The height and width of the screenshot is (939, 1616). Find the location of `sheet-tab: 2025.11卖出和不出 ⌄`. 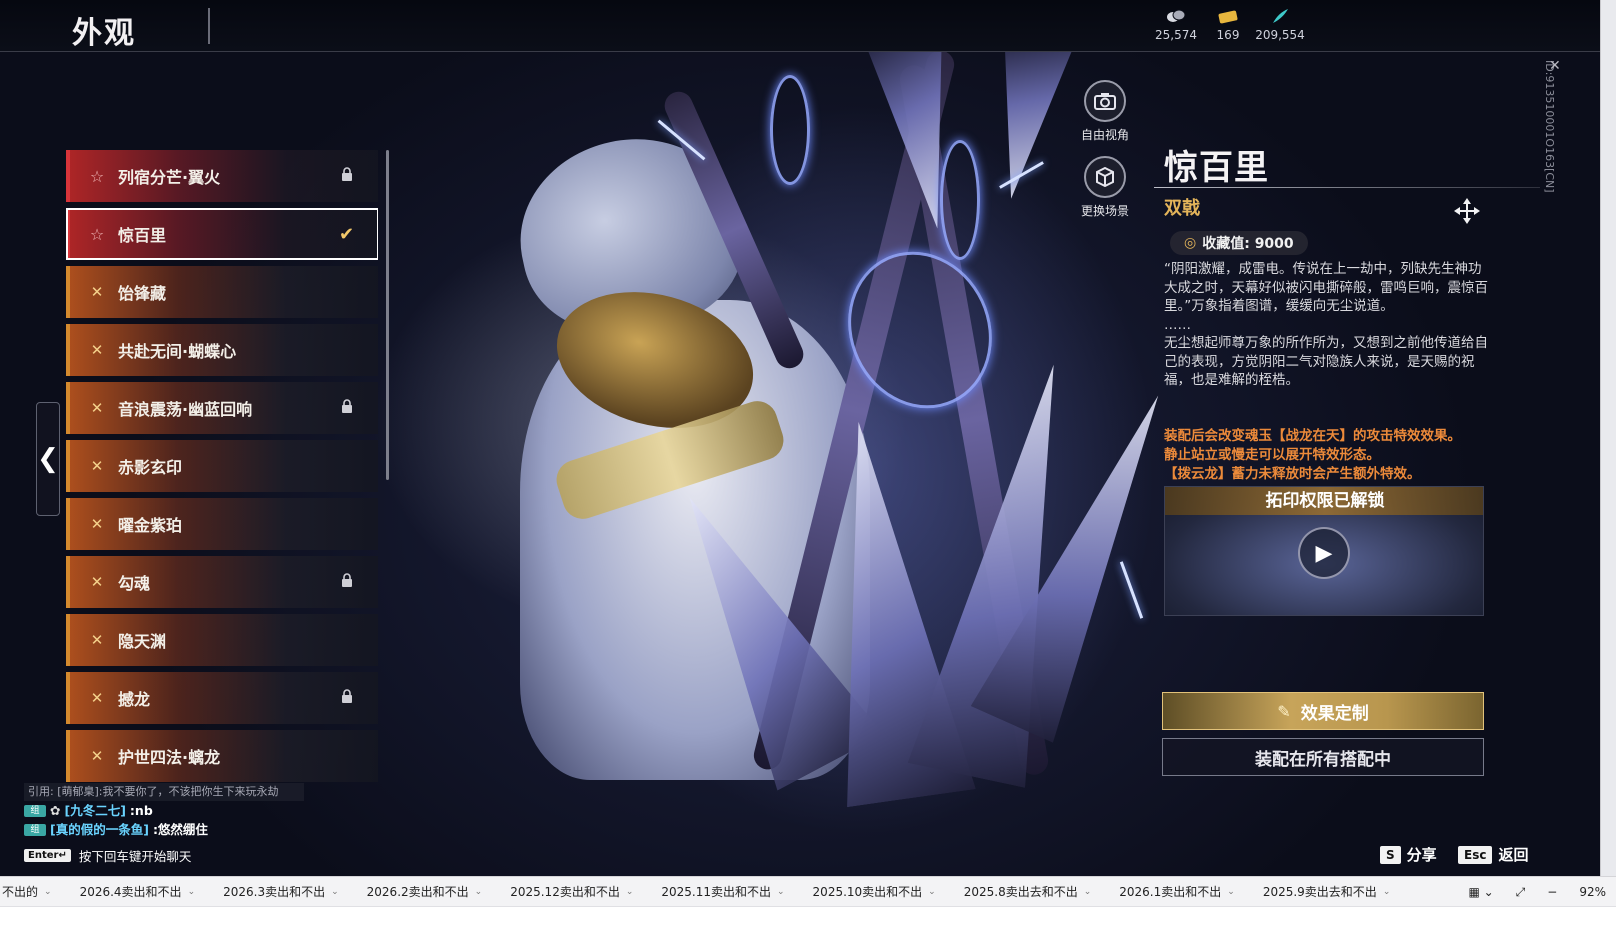

sheet-tab: 2025.11卖出和不出 ⌄ is located at coordinates (722, 891).